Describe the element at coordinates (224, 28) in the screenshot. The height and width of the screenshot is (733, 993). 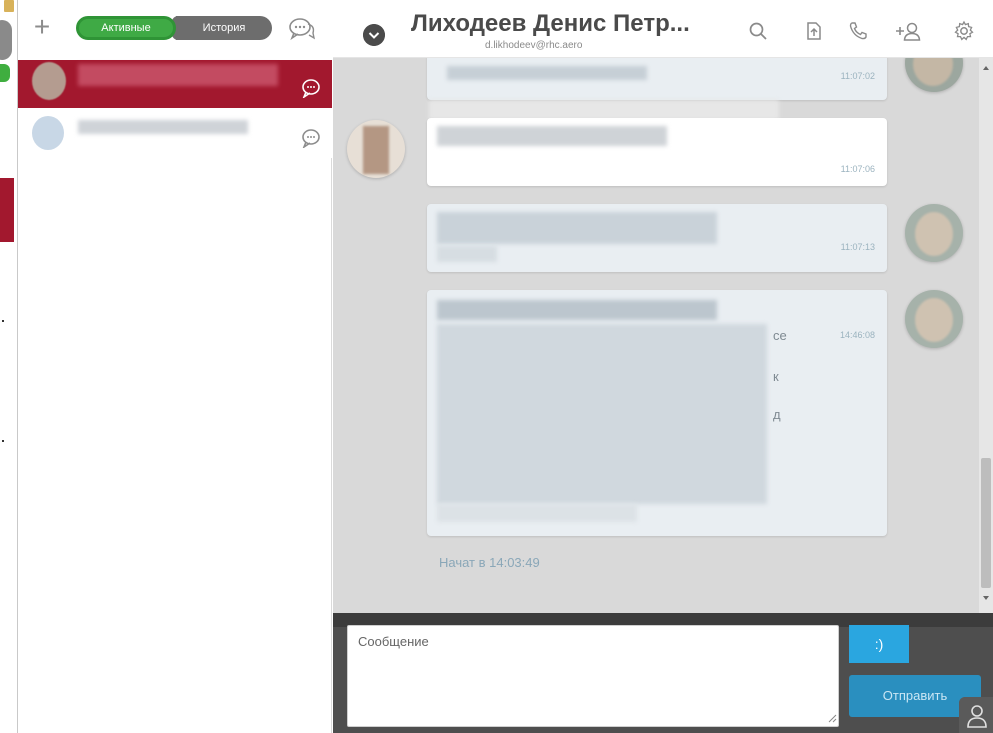
I see `tab-history: История` at that location.